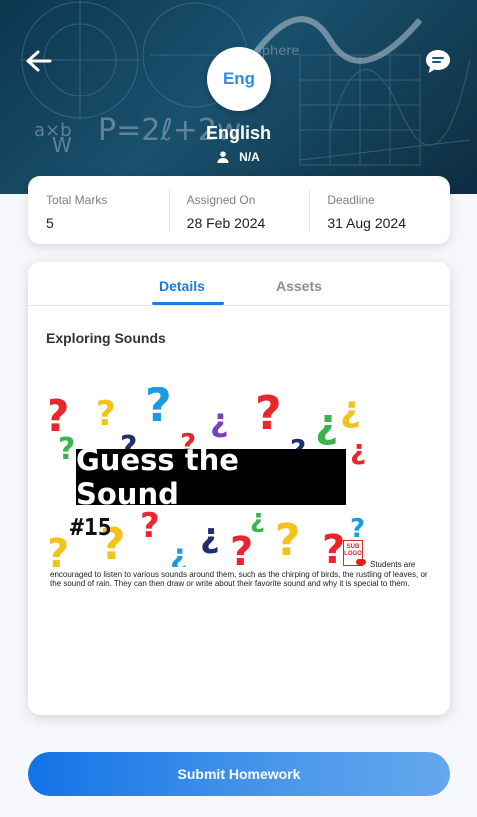  I want to click on chat-button, so click(438, 62).